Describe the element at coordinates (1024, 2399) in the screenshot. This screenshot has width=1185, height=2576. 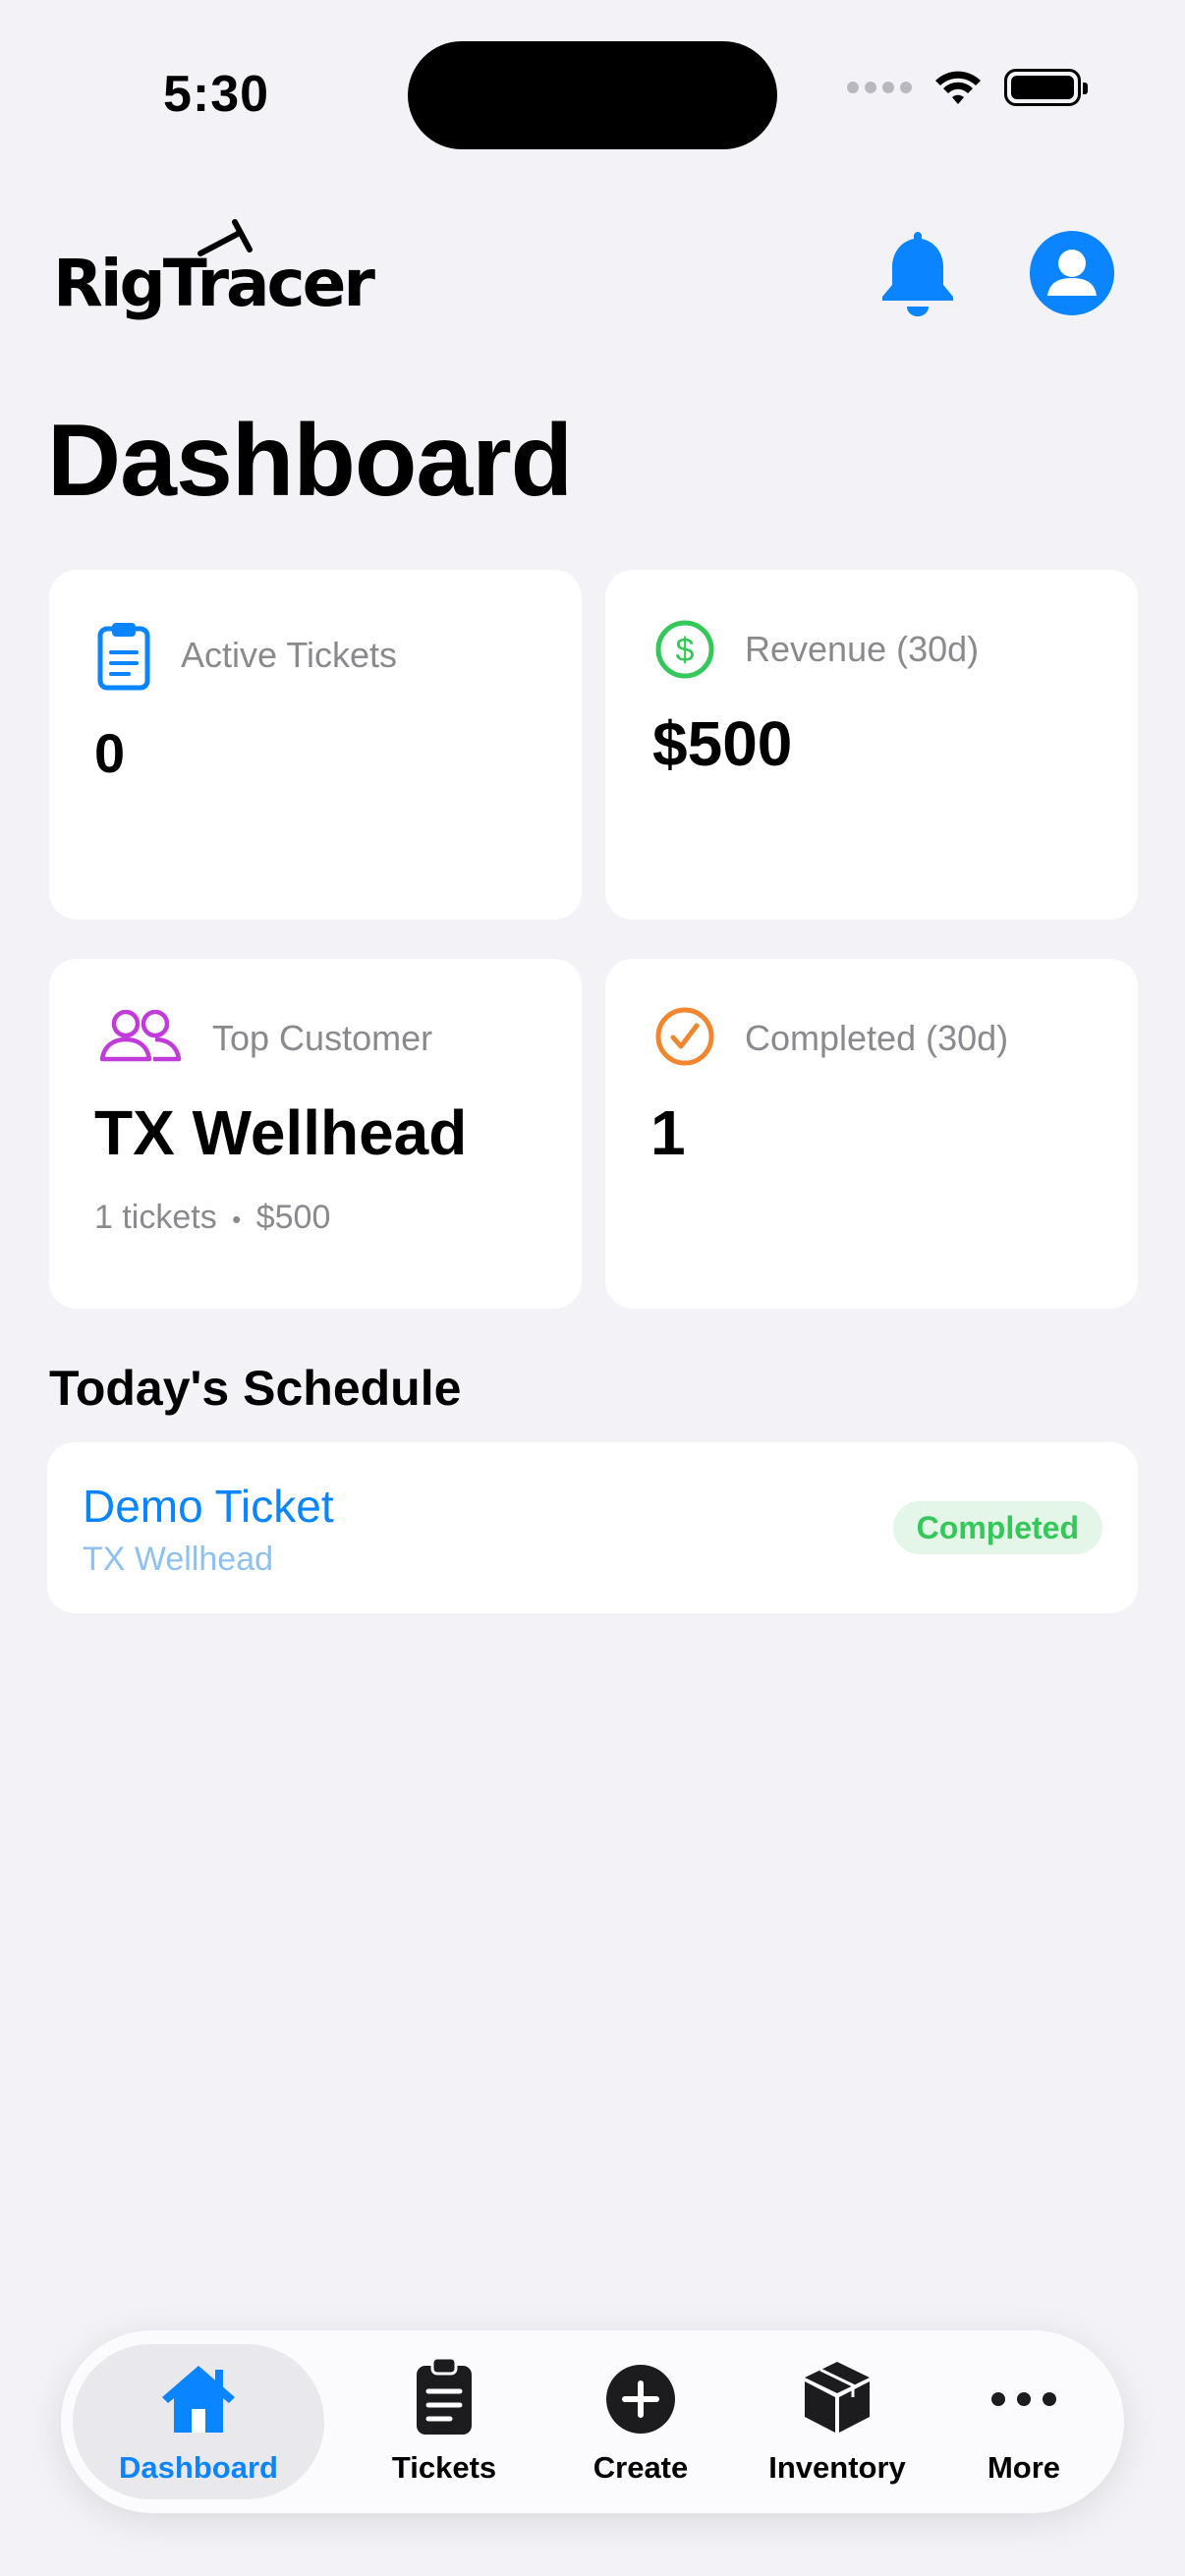
I see `ellipsis-icon` at that location.